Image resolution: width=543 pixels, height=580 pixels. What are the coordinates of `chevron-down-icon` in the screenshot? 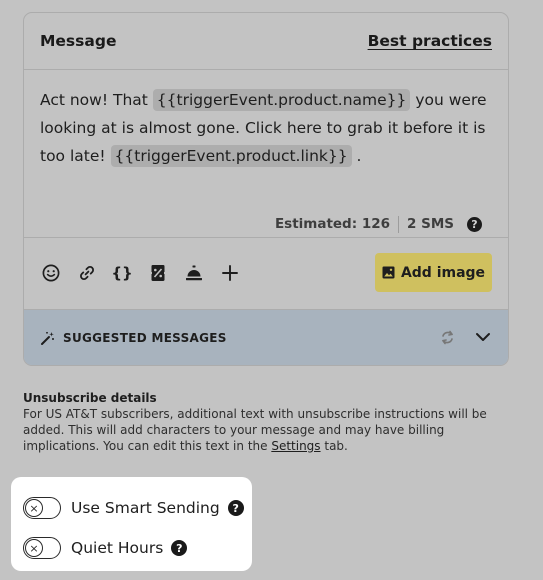 It's located at (483, 337).